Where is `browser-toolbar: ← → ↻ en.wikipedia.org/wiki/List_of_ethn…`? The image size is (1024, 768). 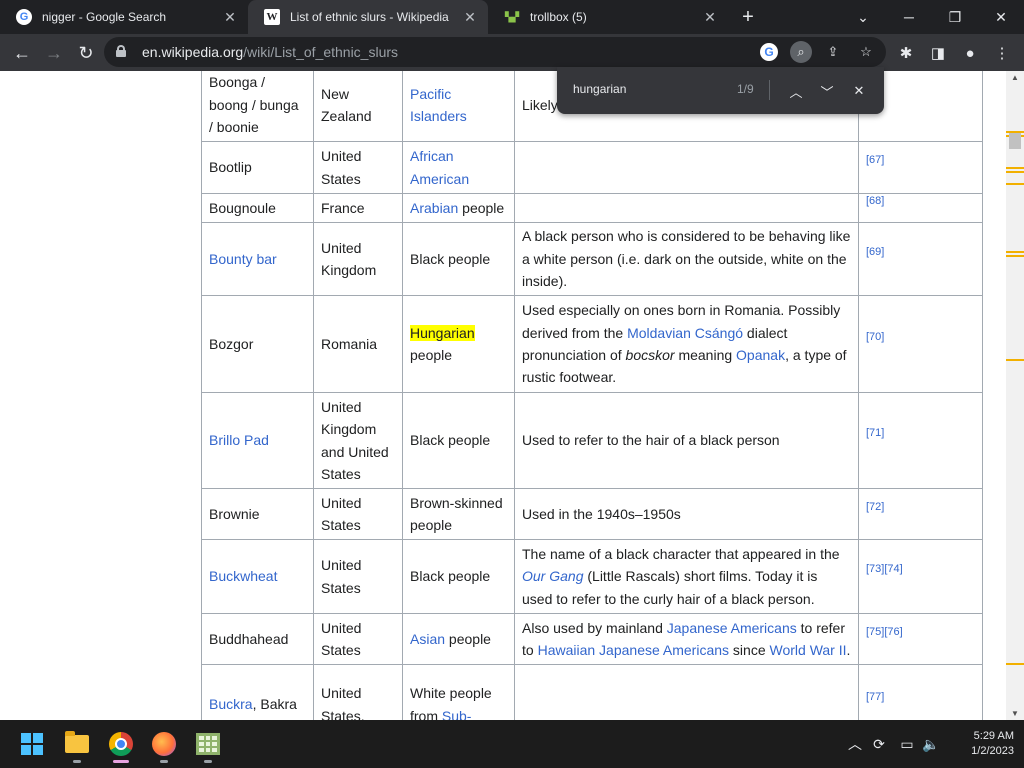 browser-toolbar: ← → ↻ en.wikipedia.org/wiki/List_of_ethn… is located at coordinates (512, 52).